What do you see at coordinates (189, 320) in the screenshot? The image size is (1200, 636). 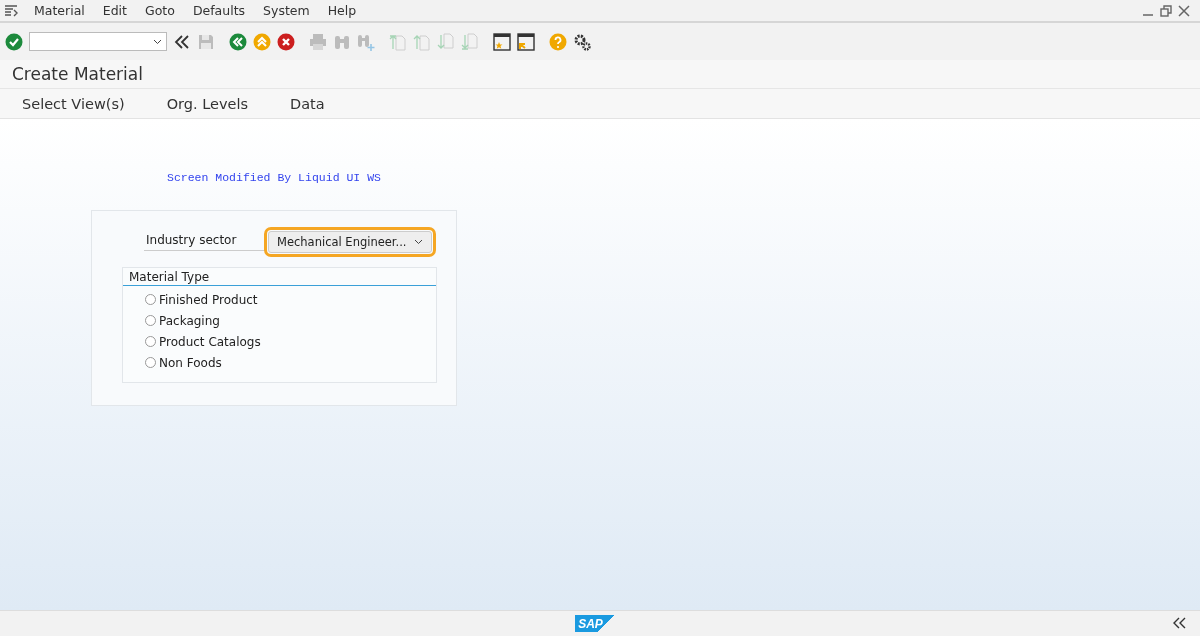 I see `radio-label: Packaging` at bounding box center [189, 320].